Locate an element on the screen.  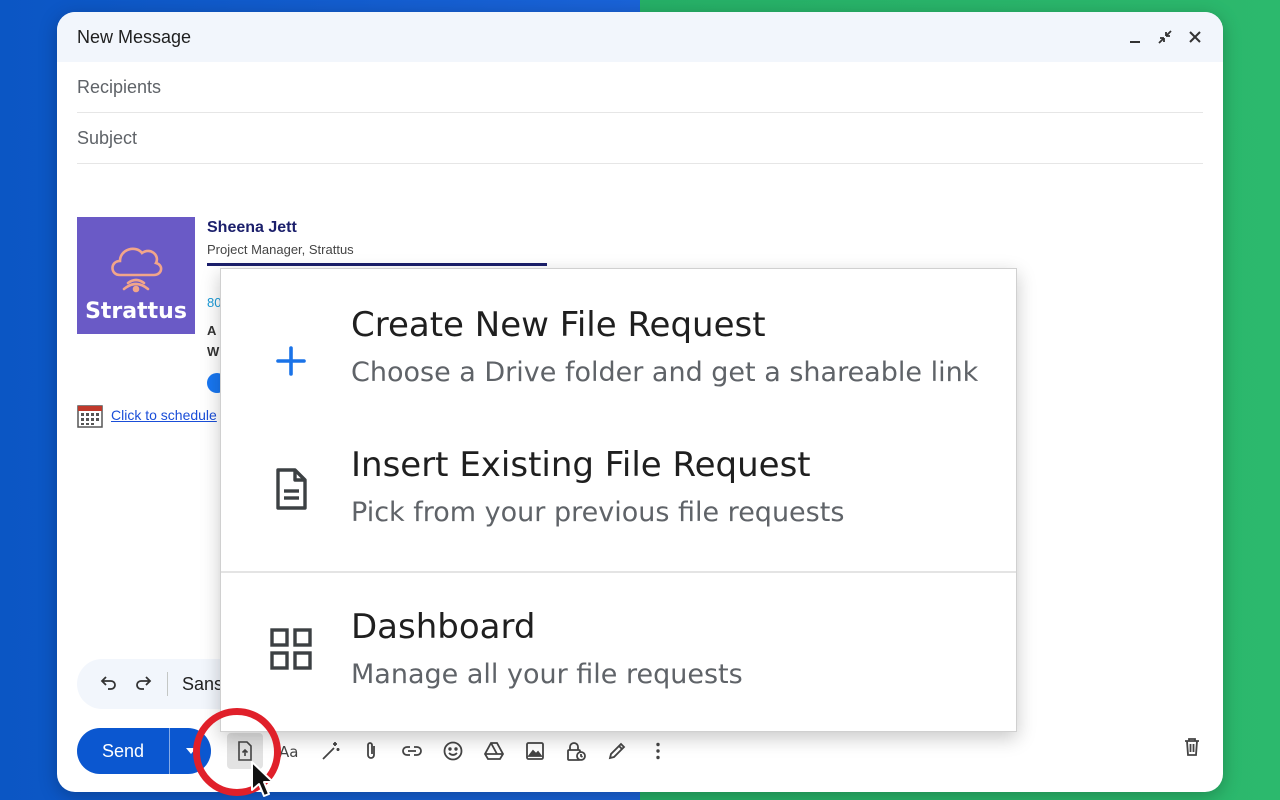
redo-icon is located at coordinates (143, 684).